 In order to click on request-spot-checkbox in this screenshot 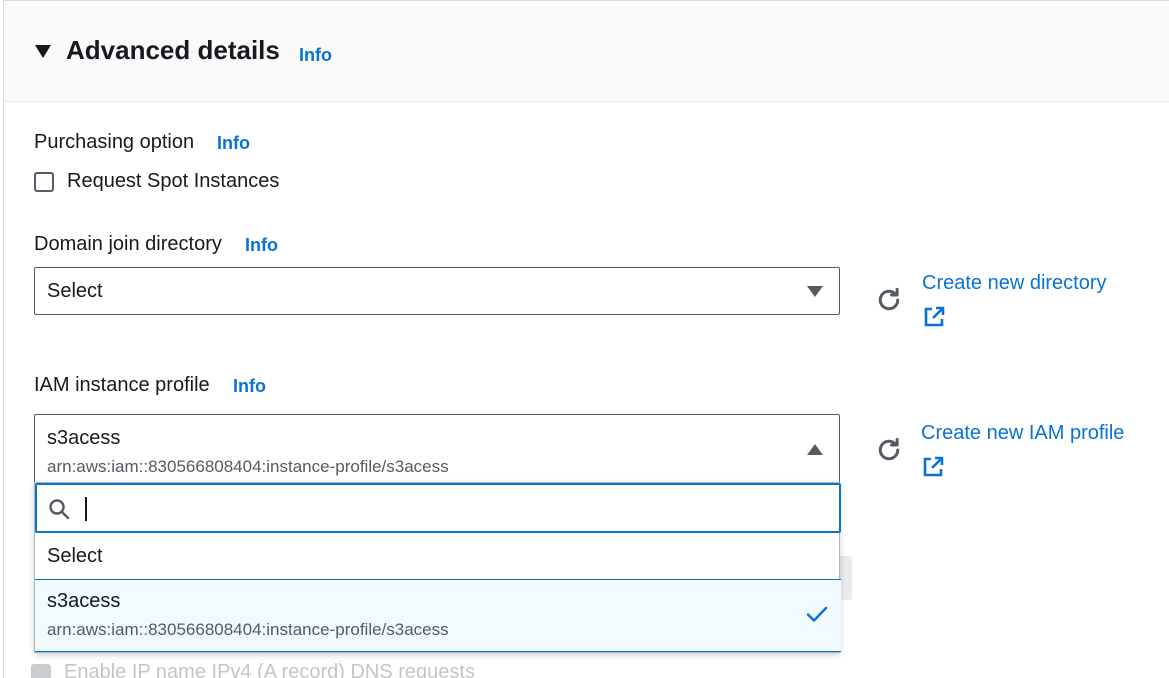, I will do `click(44, 182)`.